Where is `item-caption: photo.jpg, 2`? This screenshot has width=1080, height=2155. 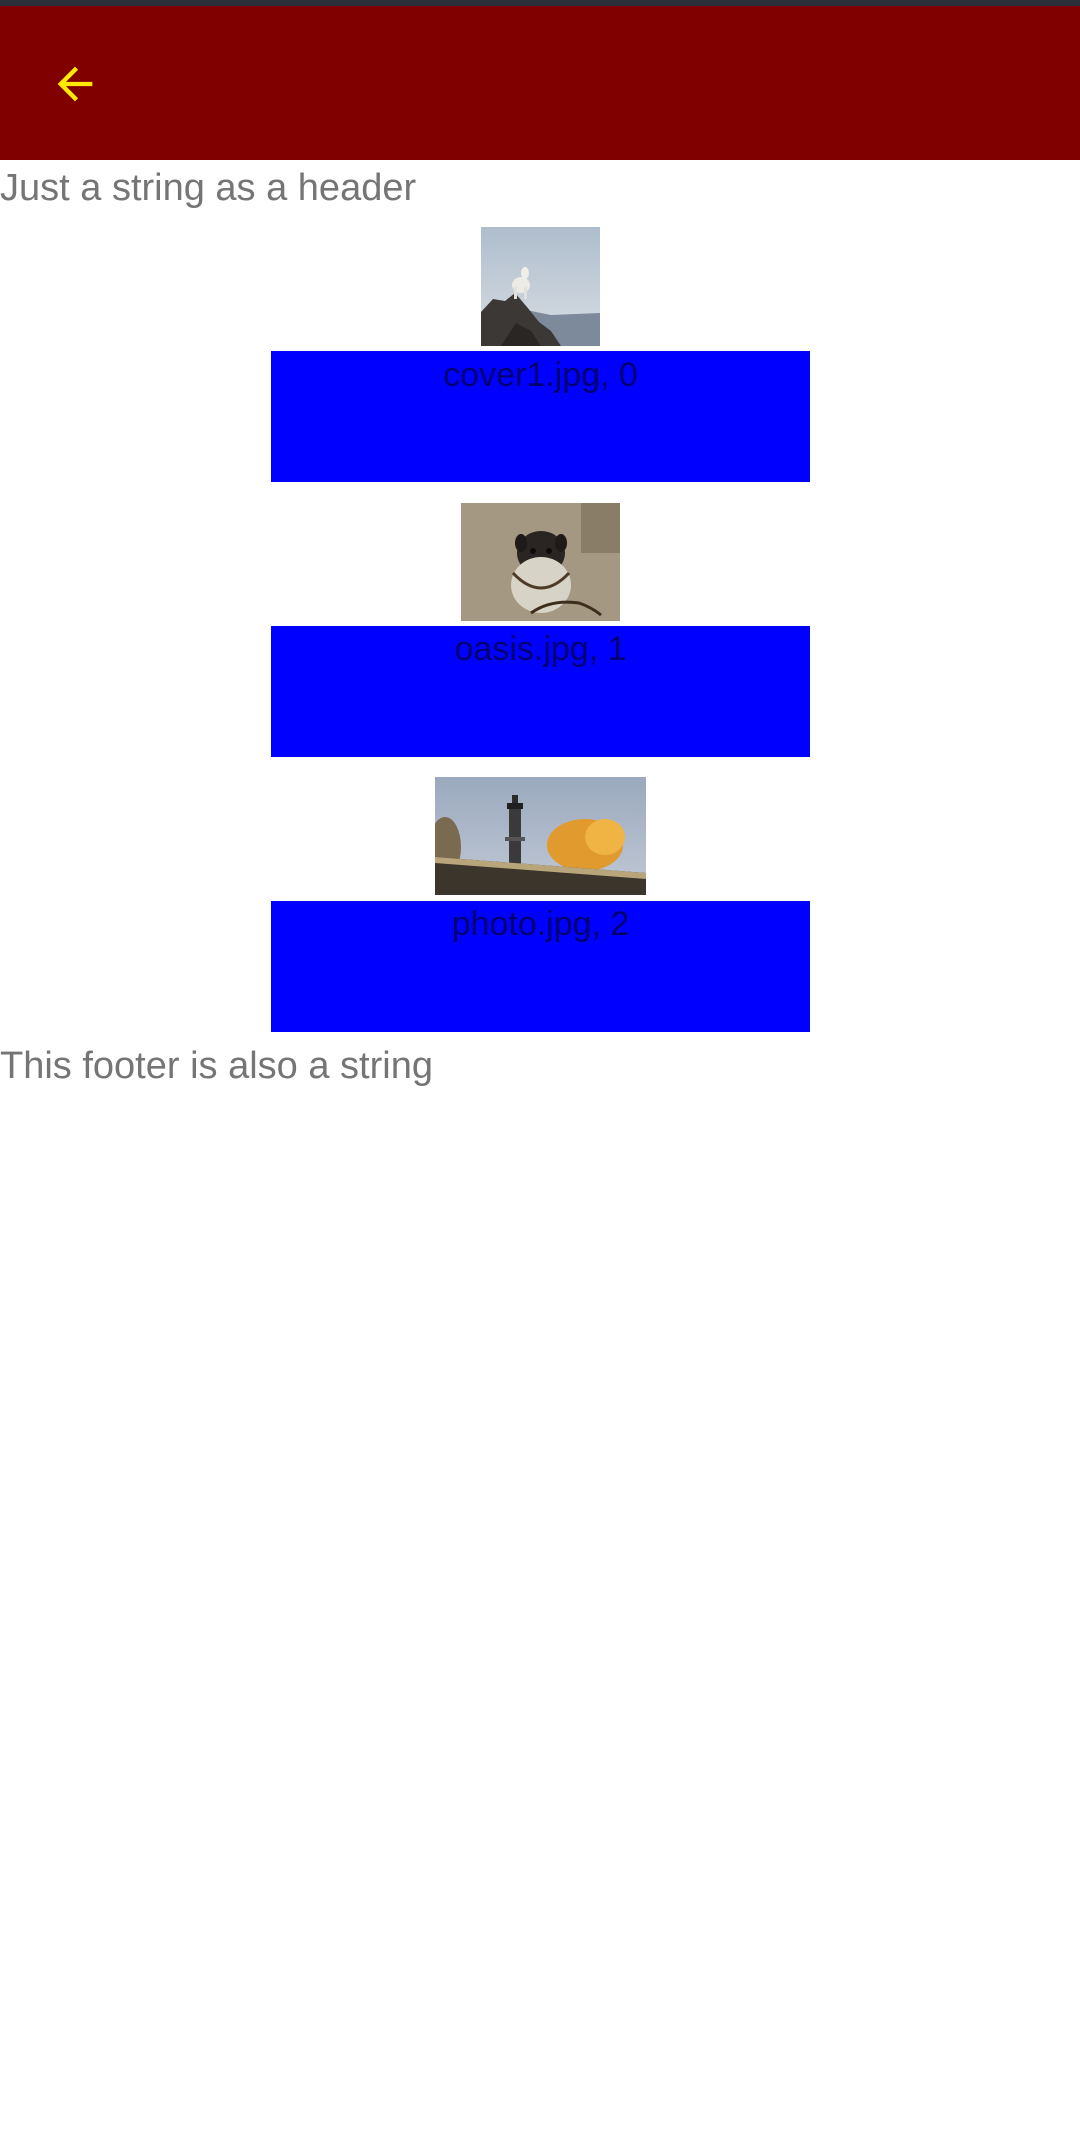 item-caption: photo.jpg, 2 is located at coordinates (540, 924).